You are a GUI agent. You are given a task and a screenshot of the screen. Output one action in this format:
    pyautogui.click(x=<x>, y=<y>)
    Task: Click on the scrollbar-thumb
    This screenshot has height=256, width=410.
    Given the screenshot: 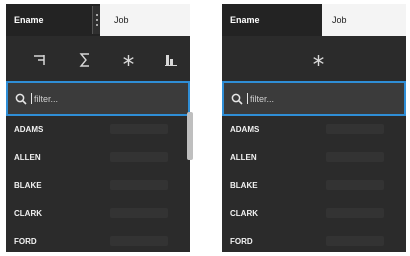 What is the action you would take?
    pyautogui.click(x=190, y=136)
    